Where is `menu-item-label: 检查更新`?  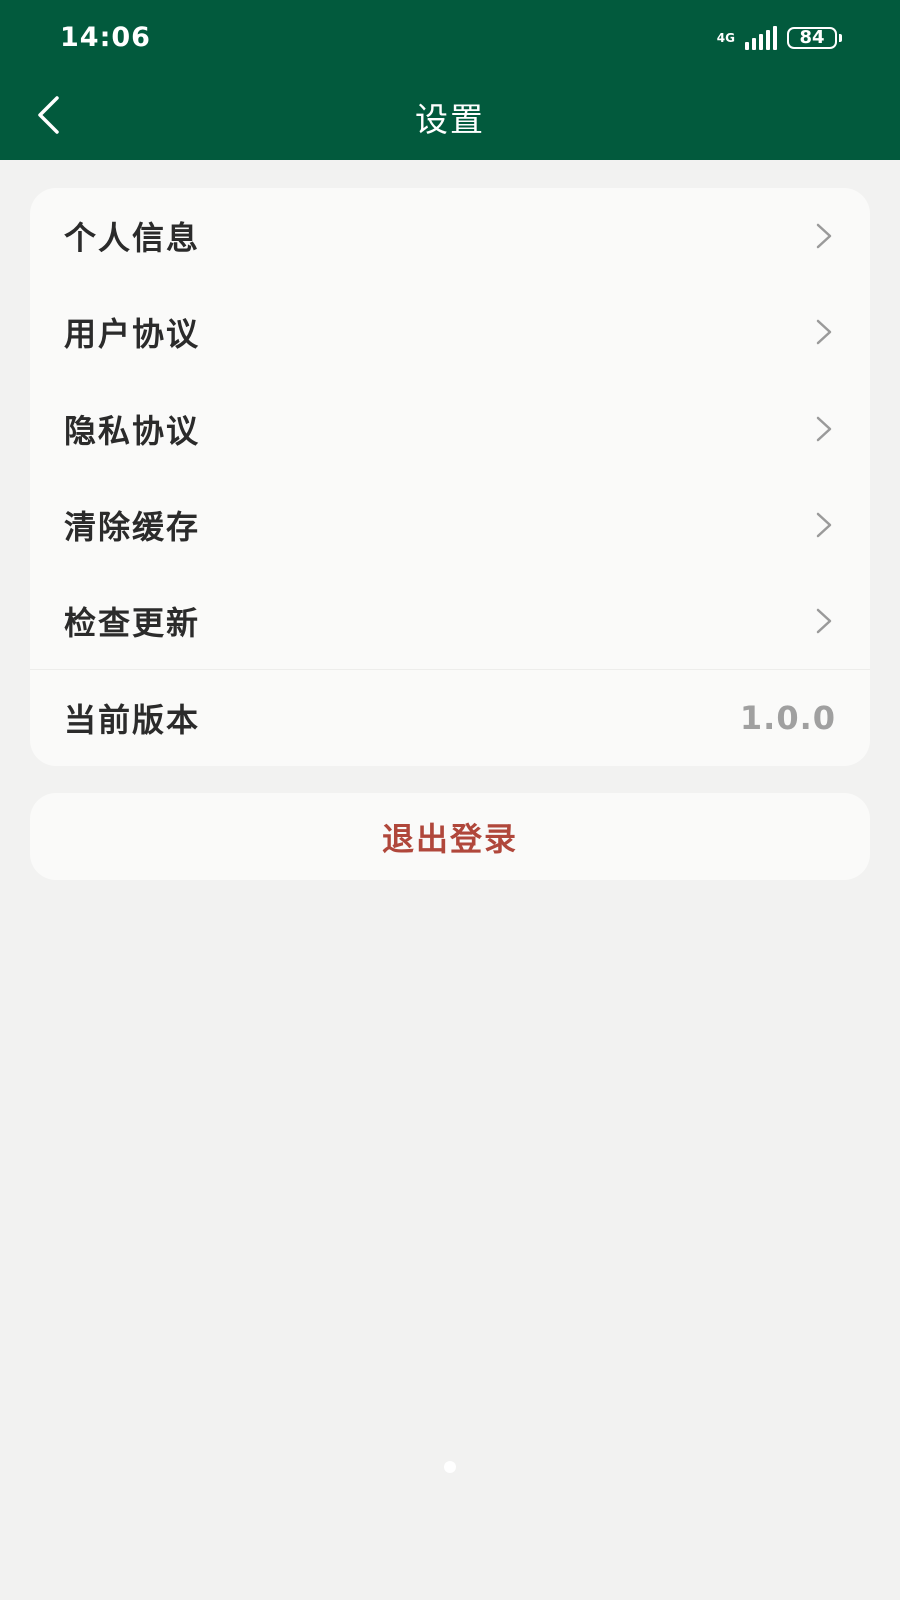 menu-item-label: 检查更新 is located at coordinates (132, 623).